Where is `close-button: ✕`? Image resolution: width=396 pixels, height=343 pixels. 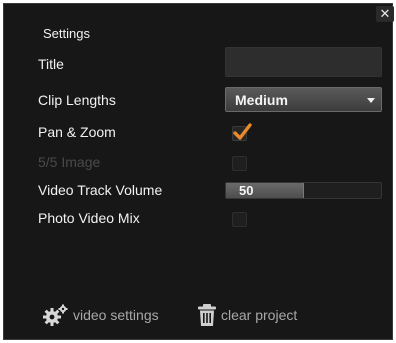
close-button: ✕ is located at coordinates (385, 14).